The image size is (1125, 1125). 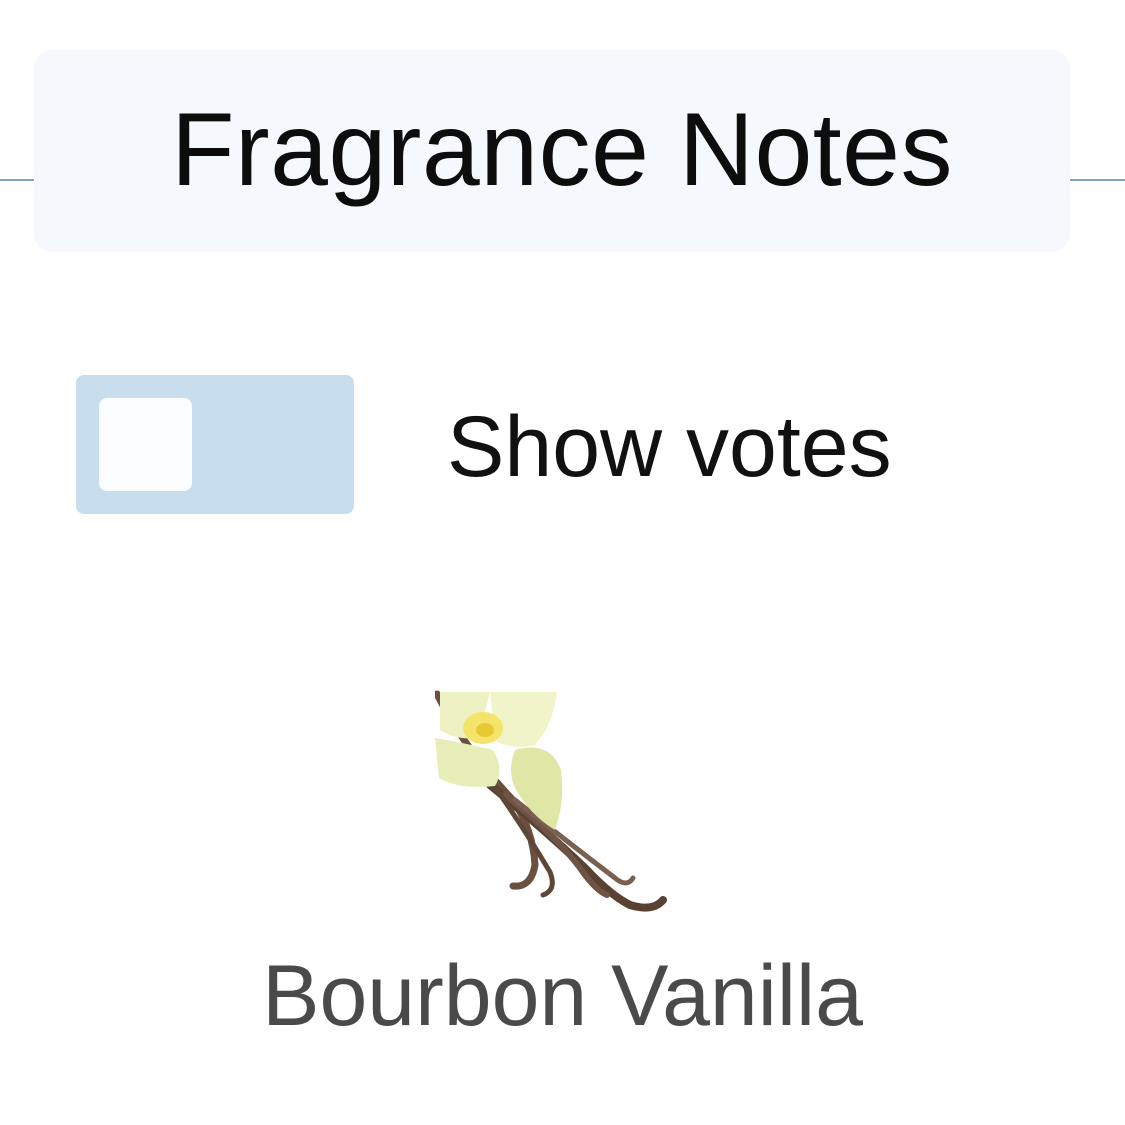 What do you see at coordinates (669, 447) in the screenshot?
I see `show-votes-label: Show votes` at bounding box center [669, 447].